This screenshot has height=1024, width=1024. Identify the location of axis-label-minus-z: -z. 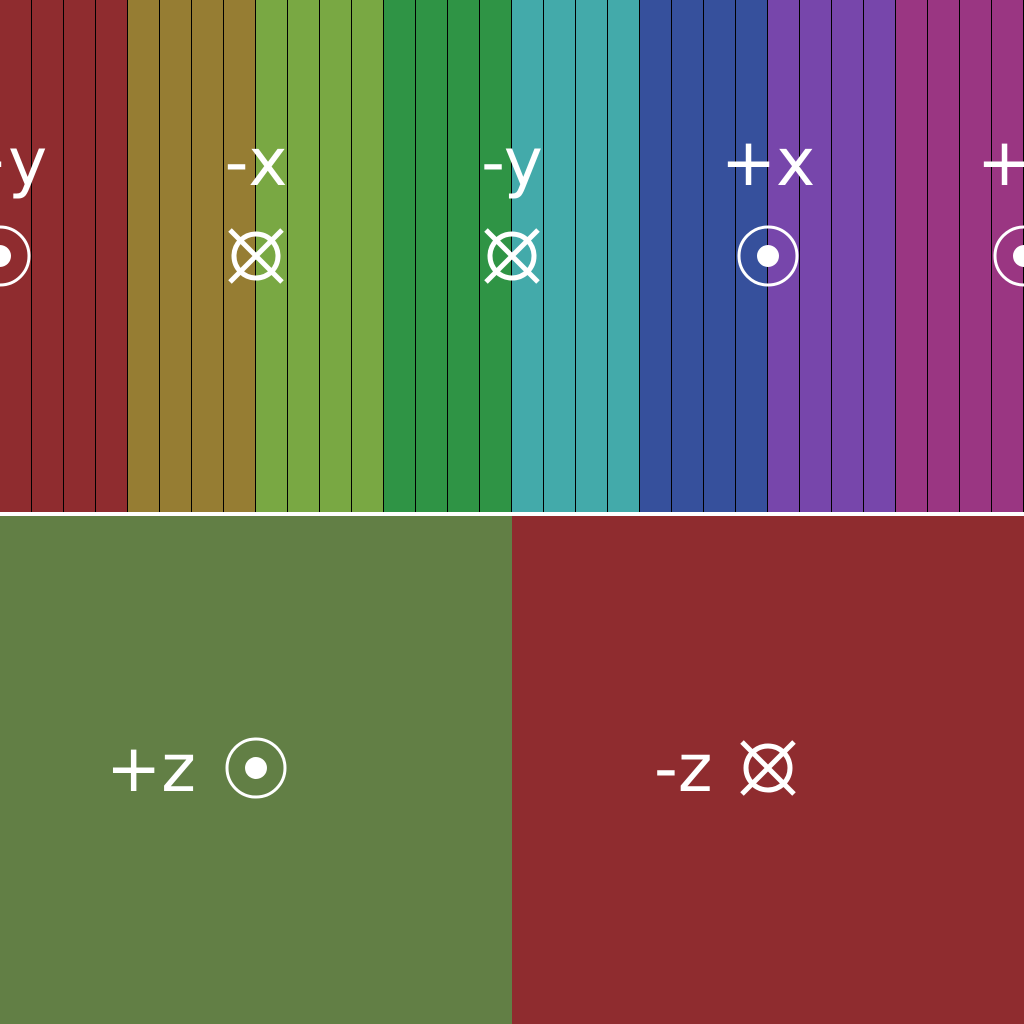
(683, 768).